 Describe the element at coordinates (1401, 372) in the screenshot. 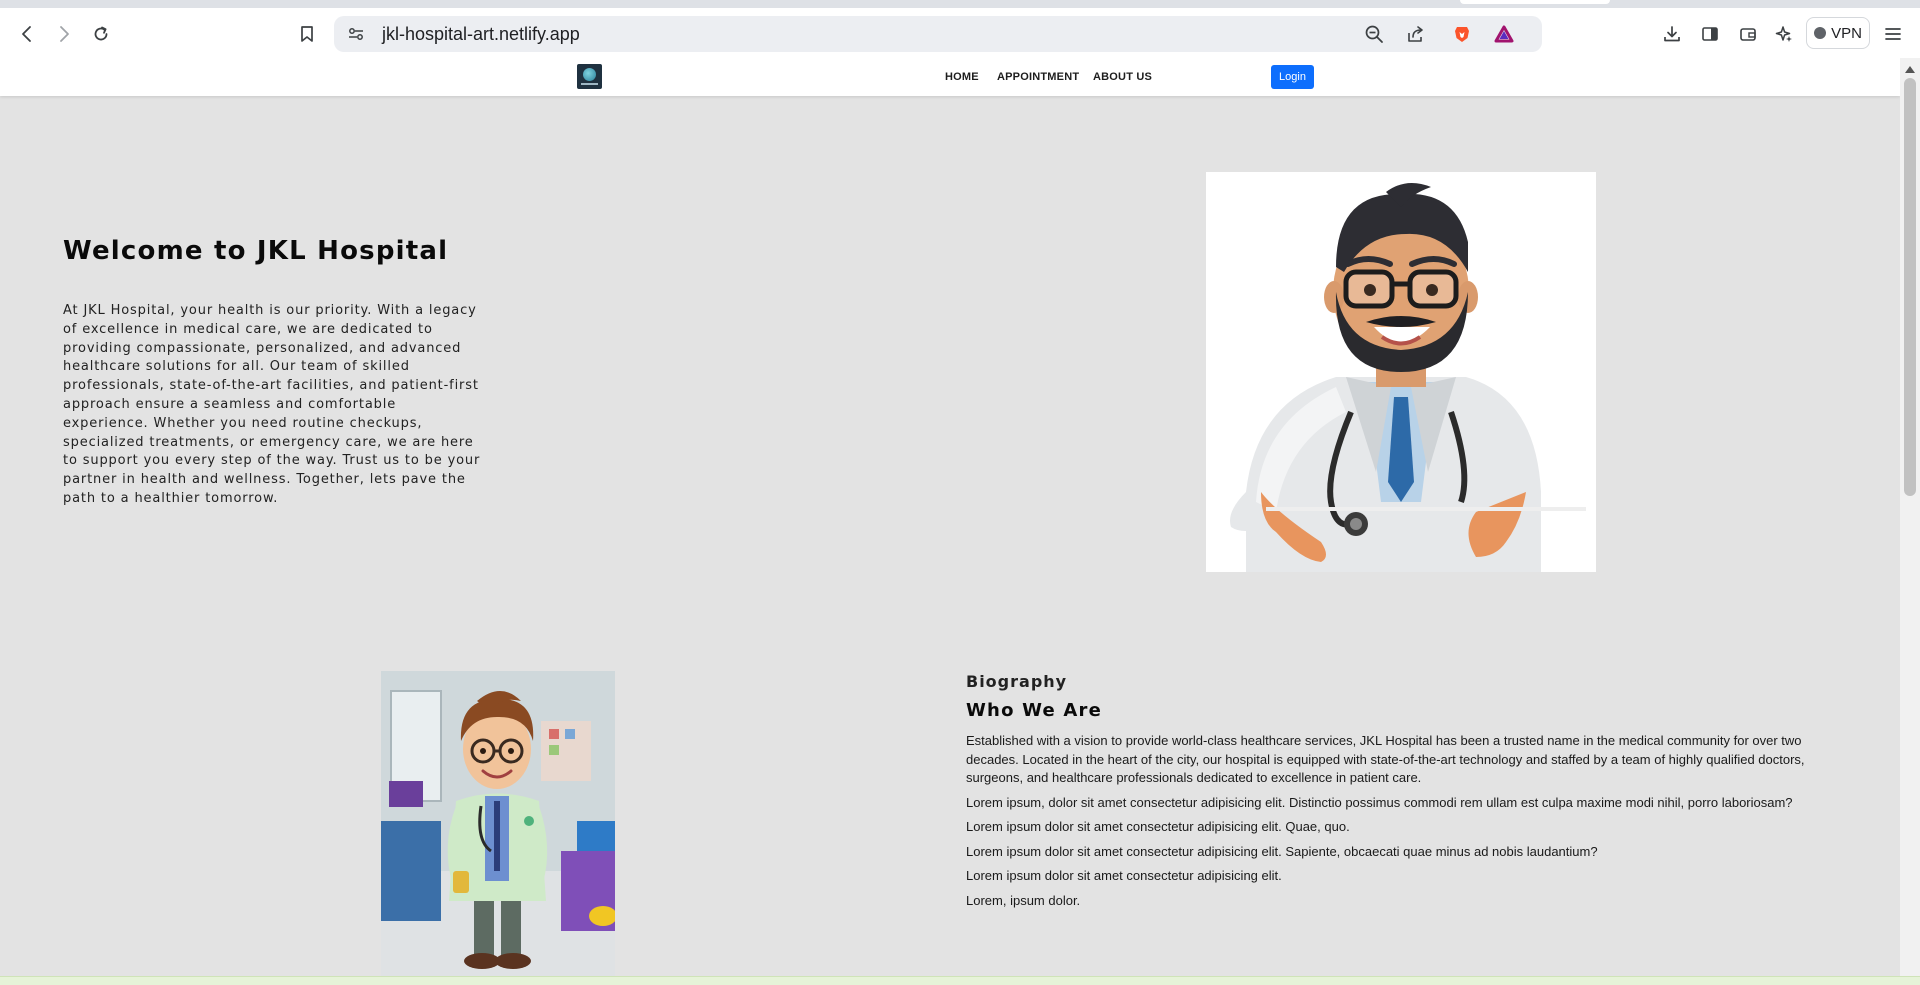

I see `doctor-illustration-pointing` at that location.